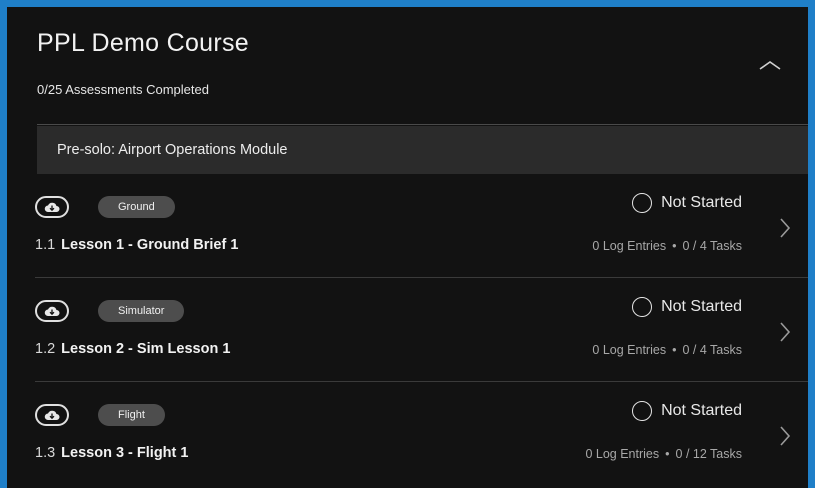 This screenshot has width=815, height=488. I want to click on lesson-number: 1.2, so click(45, 349).